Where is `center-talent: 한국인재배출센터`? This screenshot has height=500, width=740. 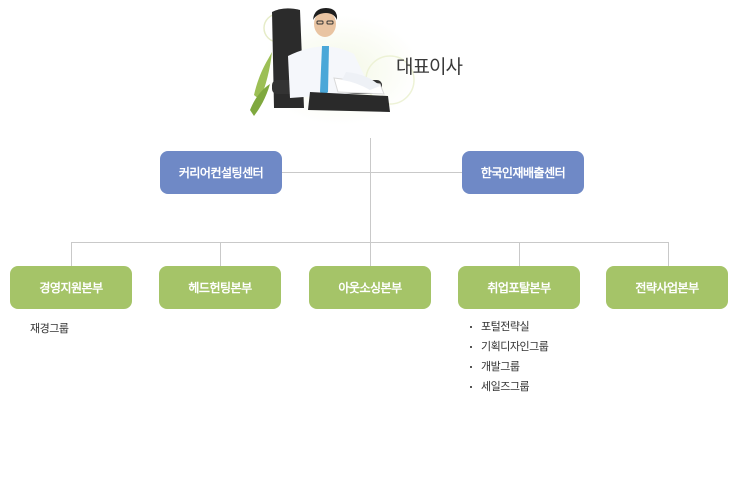 center-talent: 한국인재배출센터 is located at coordinates (523, 172).